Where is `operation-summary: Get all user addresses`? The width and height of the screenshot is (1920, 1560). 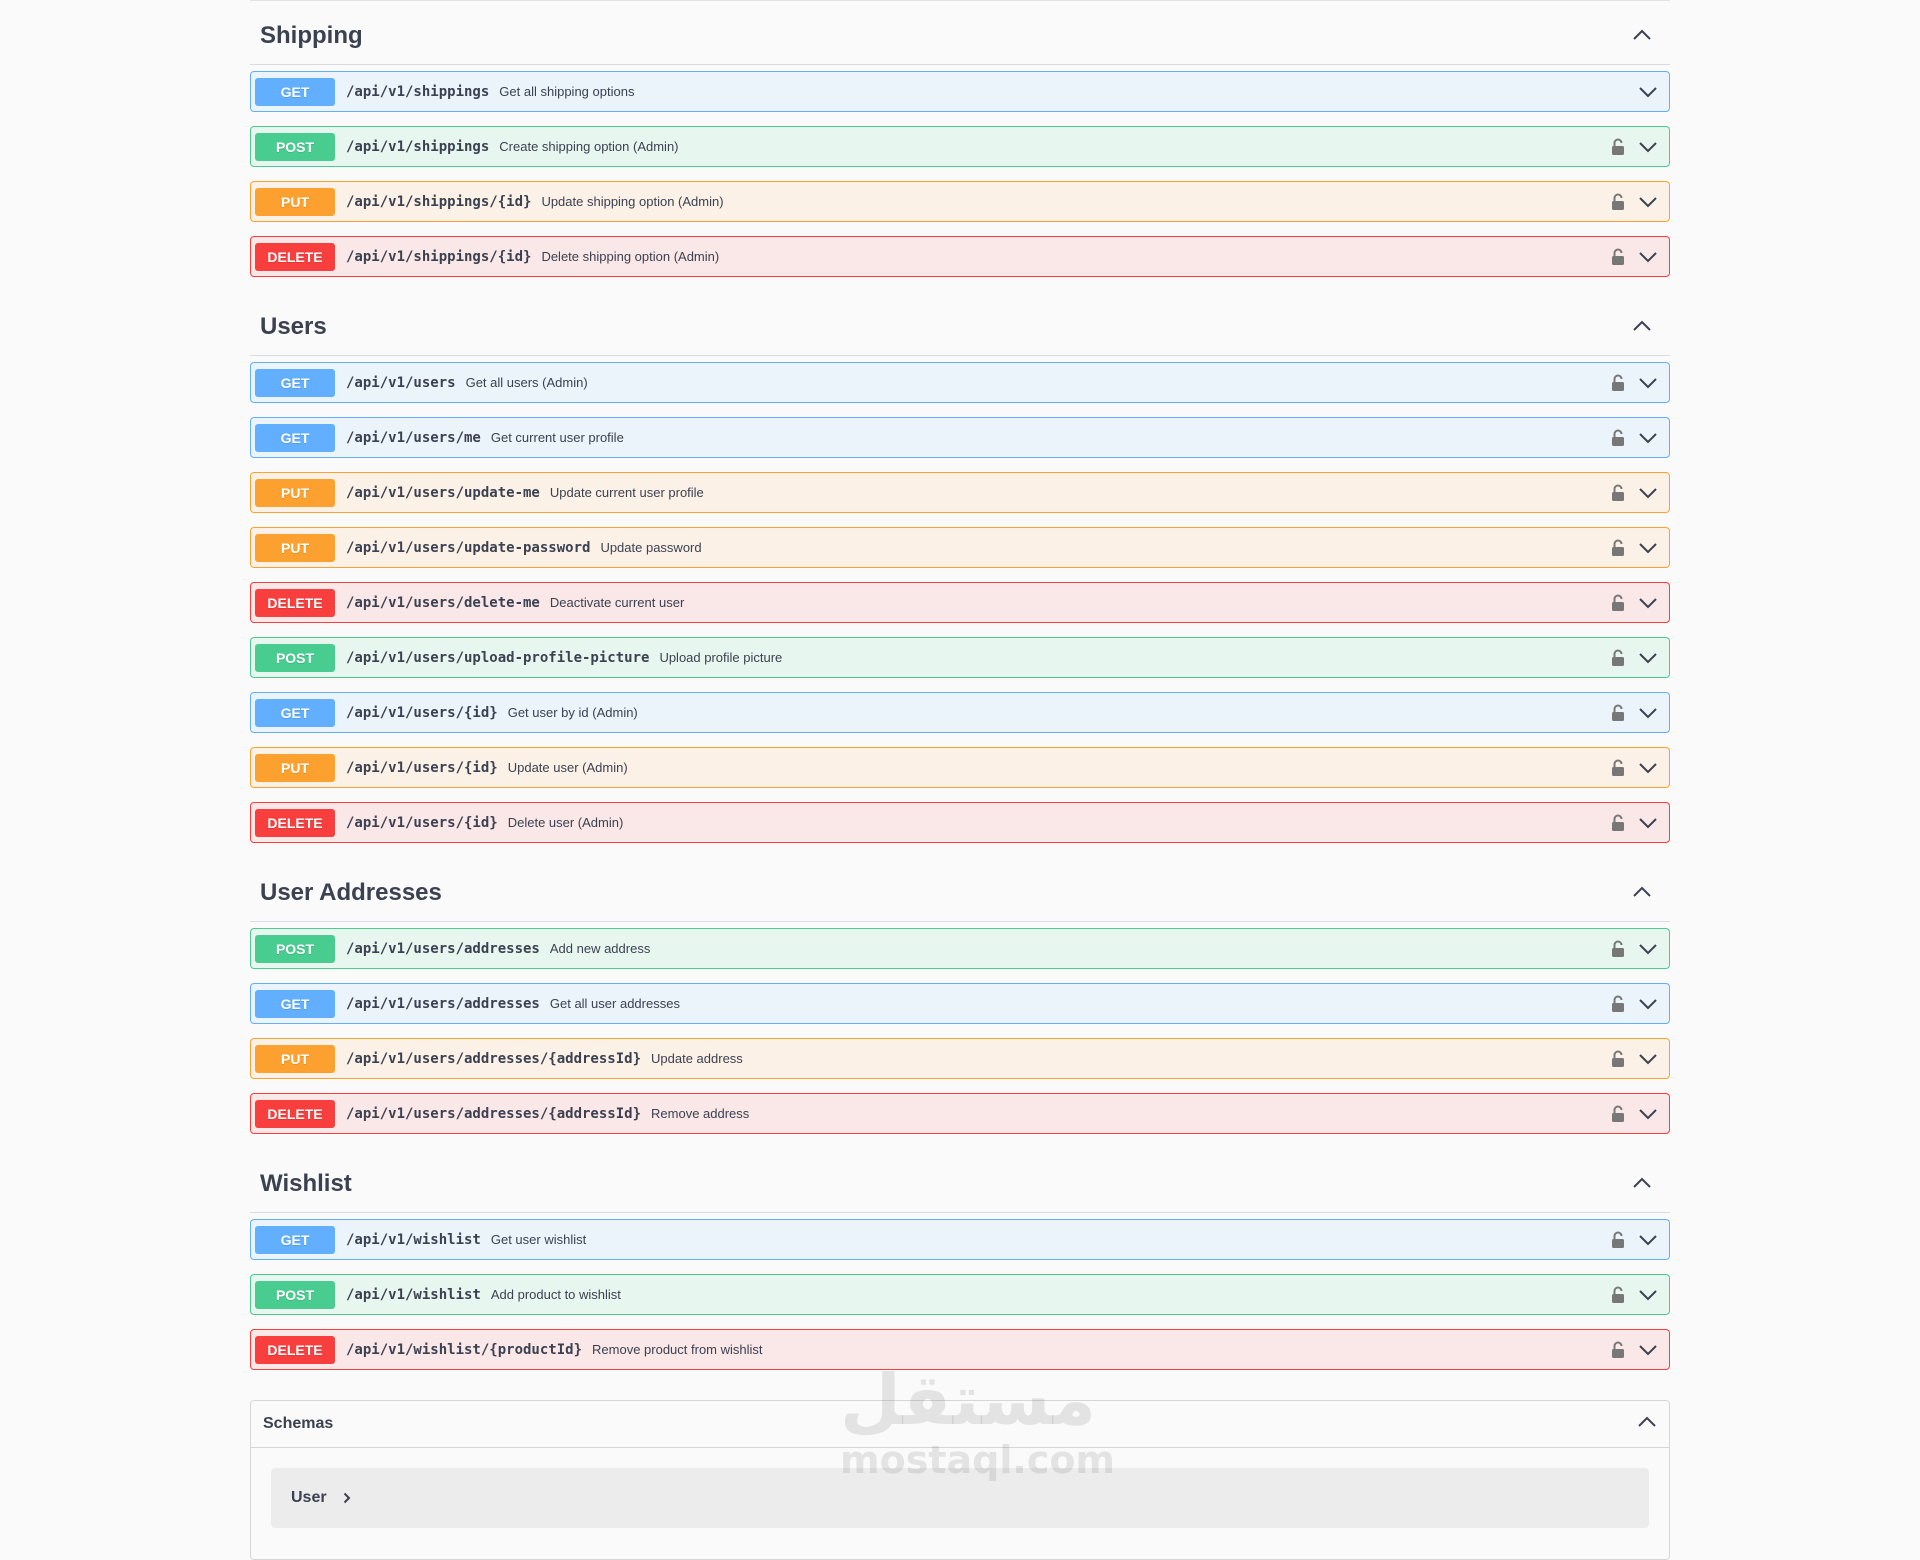
operation-summary: Get all user addresses is located at coordinates (614, 1003).